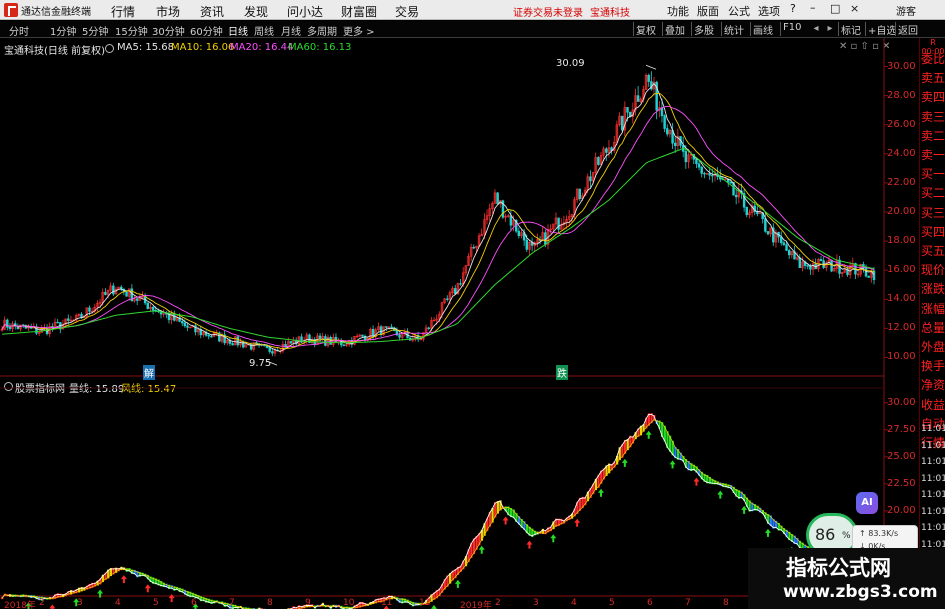 Image resolution: width=945 pixels, height=609 pixels. What do you see at coordinates (933, 346) in the screenshot?
I see `side-item: 外盘` at bounding box center [933, 346].